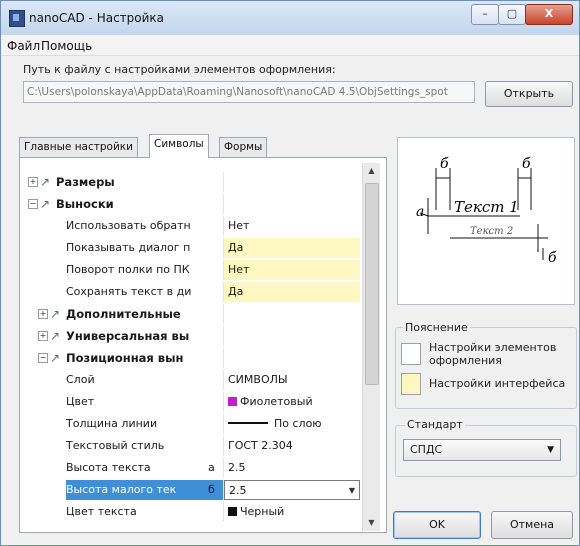 The height and width of the screenshot is (546, 580). I want to click on title-bar: nanoCAD - Настройка – ▢ X, so click(290, 18).